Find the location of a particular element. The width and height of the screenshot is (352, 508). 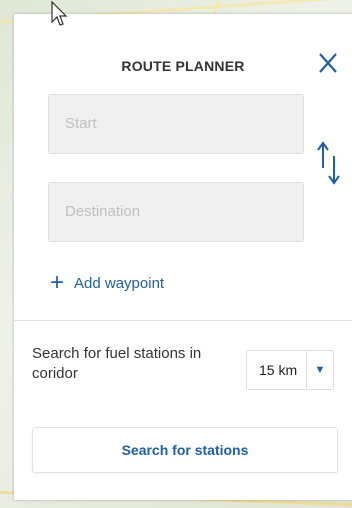

start-input: Start is located at coordinates (176, 124).